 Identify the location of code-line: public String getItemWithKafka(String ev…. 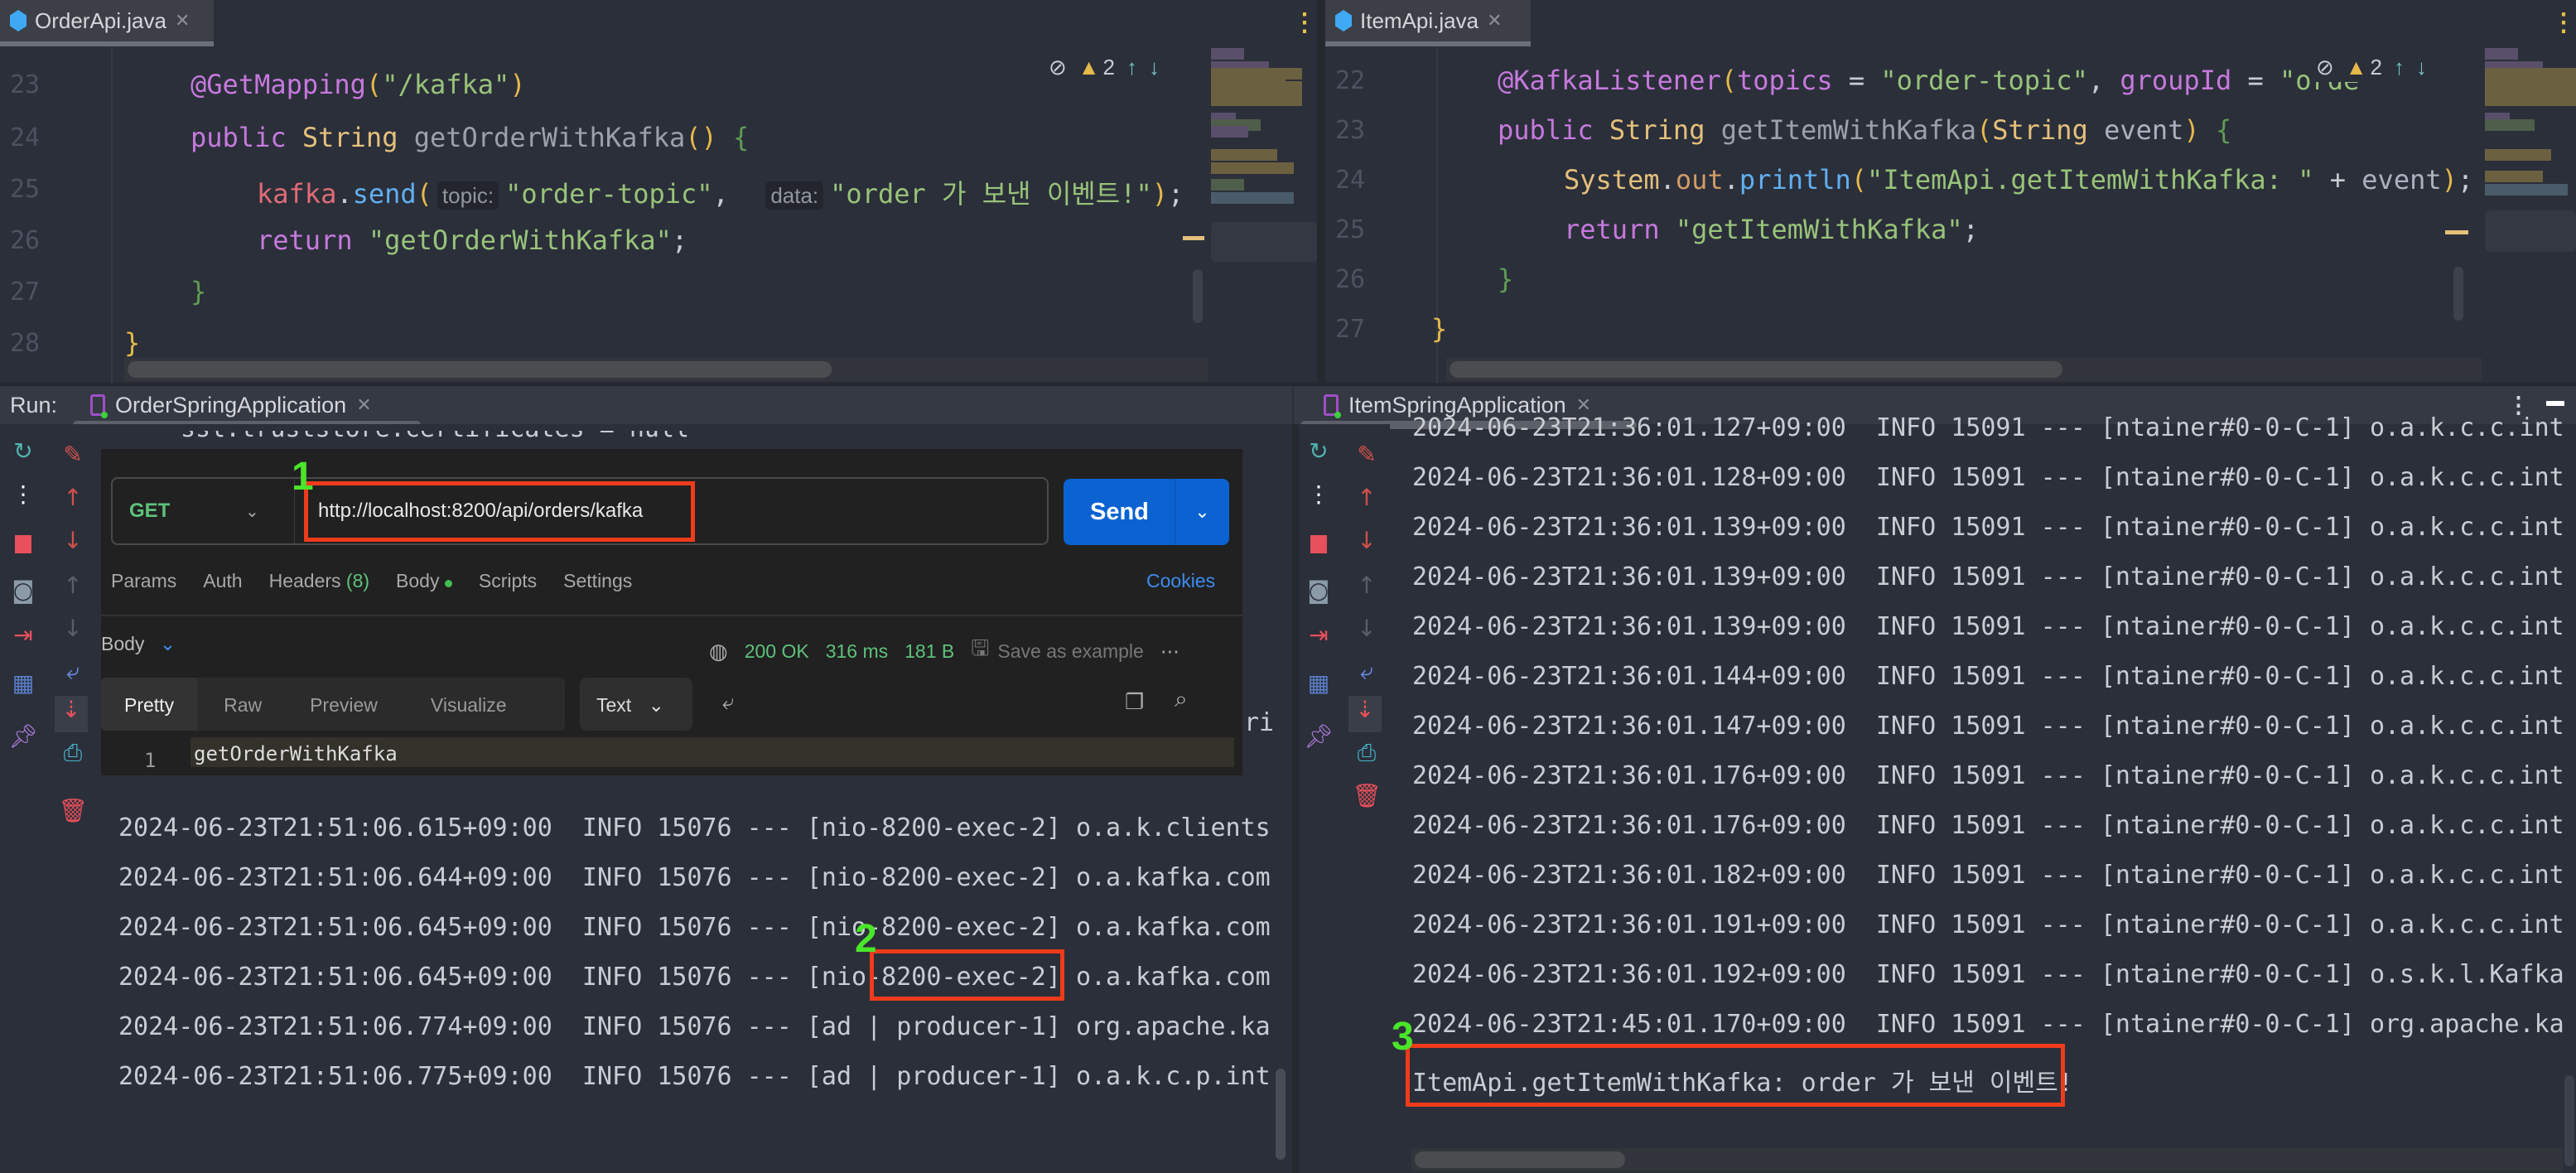
(1864, 130).